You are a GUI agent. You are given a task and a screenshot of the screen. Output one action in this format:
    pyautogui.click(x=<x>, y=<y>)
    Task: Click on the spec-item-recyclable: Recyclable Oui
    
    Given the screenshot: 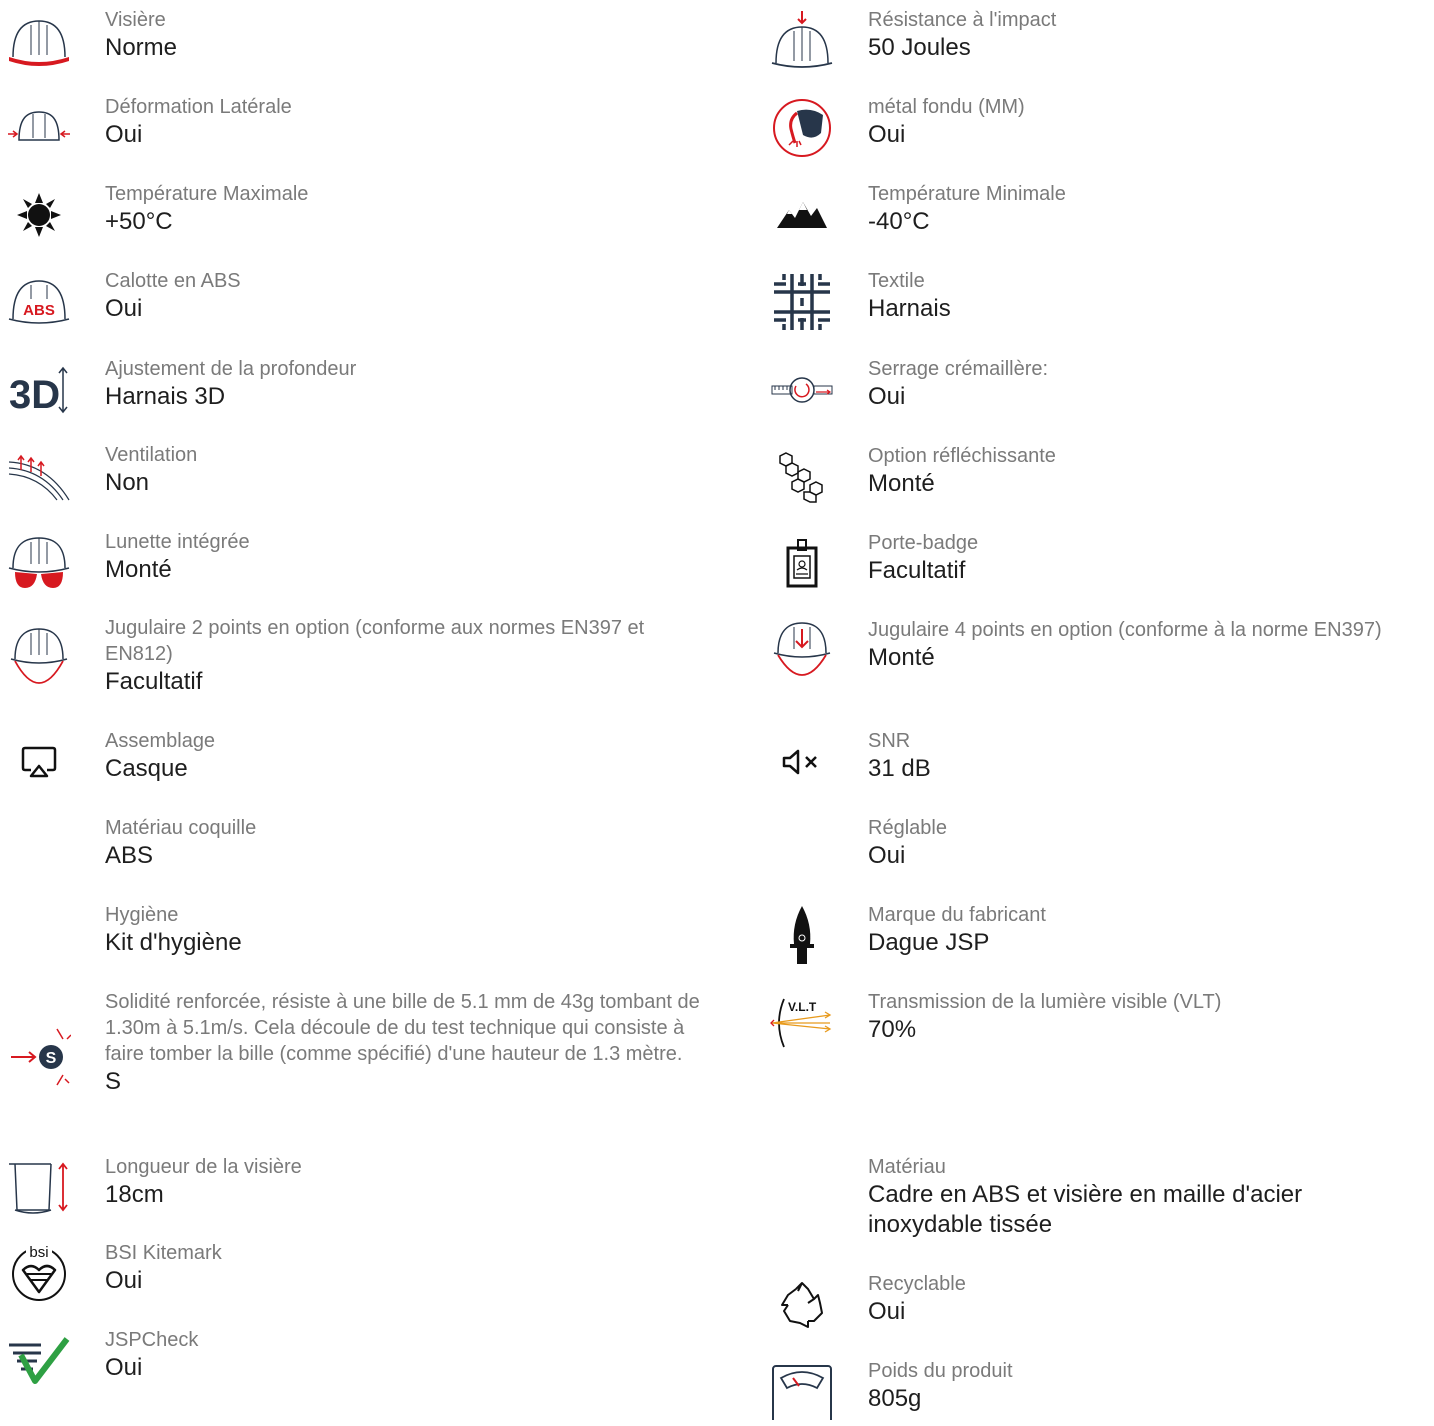 What is the action you would take?
    pyautogui.click(x=1107, y=1299)
    